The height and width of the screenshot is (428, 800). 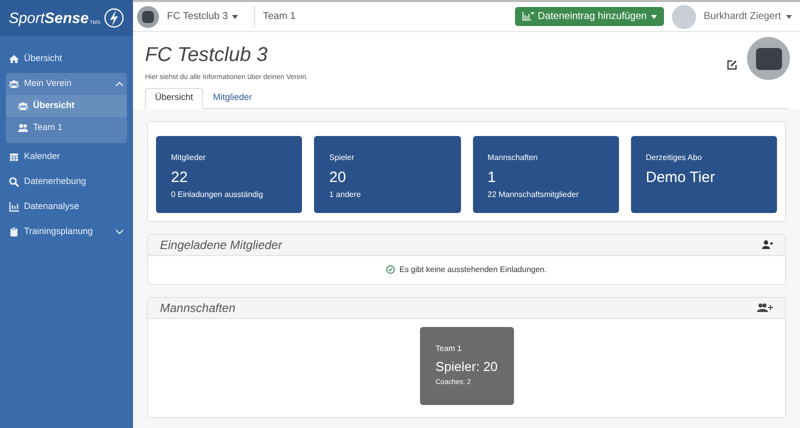 I want to click on edit-icon, so click(x=732, y=65).